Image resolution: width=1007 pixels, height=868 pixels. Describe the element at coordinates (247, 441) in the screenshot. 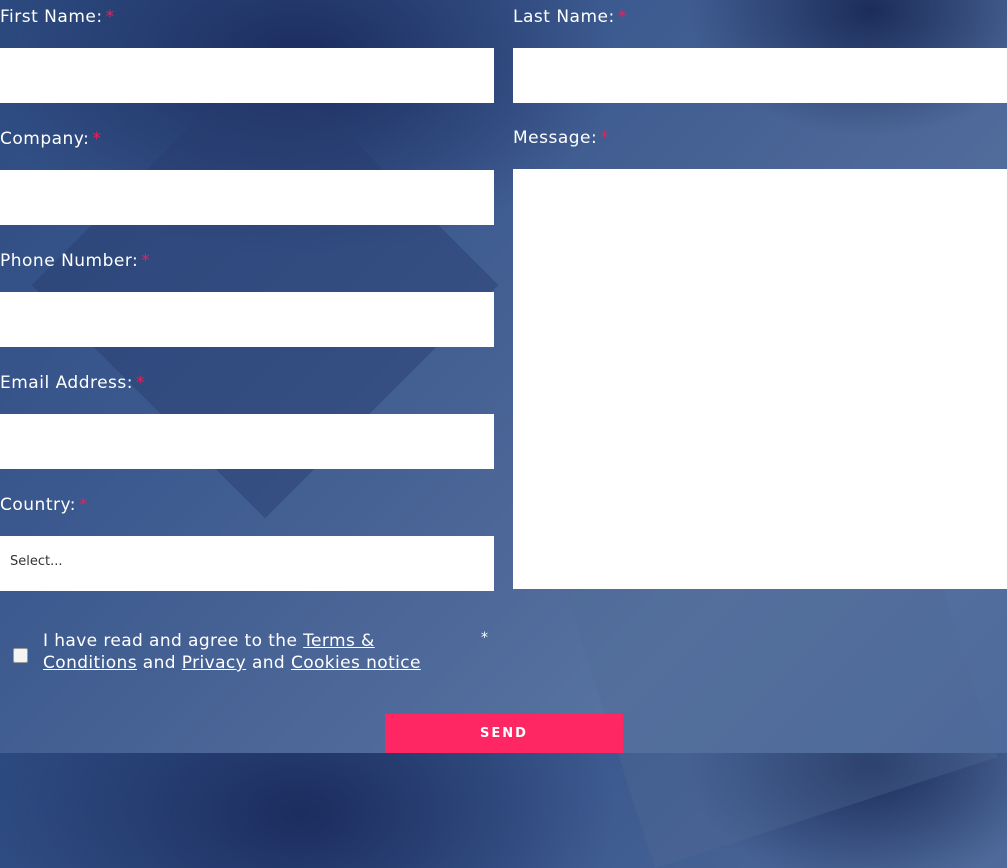

I see `email-input` at that location.